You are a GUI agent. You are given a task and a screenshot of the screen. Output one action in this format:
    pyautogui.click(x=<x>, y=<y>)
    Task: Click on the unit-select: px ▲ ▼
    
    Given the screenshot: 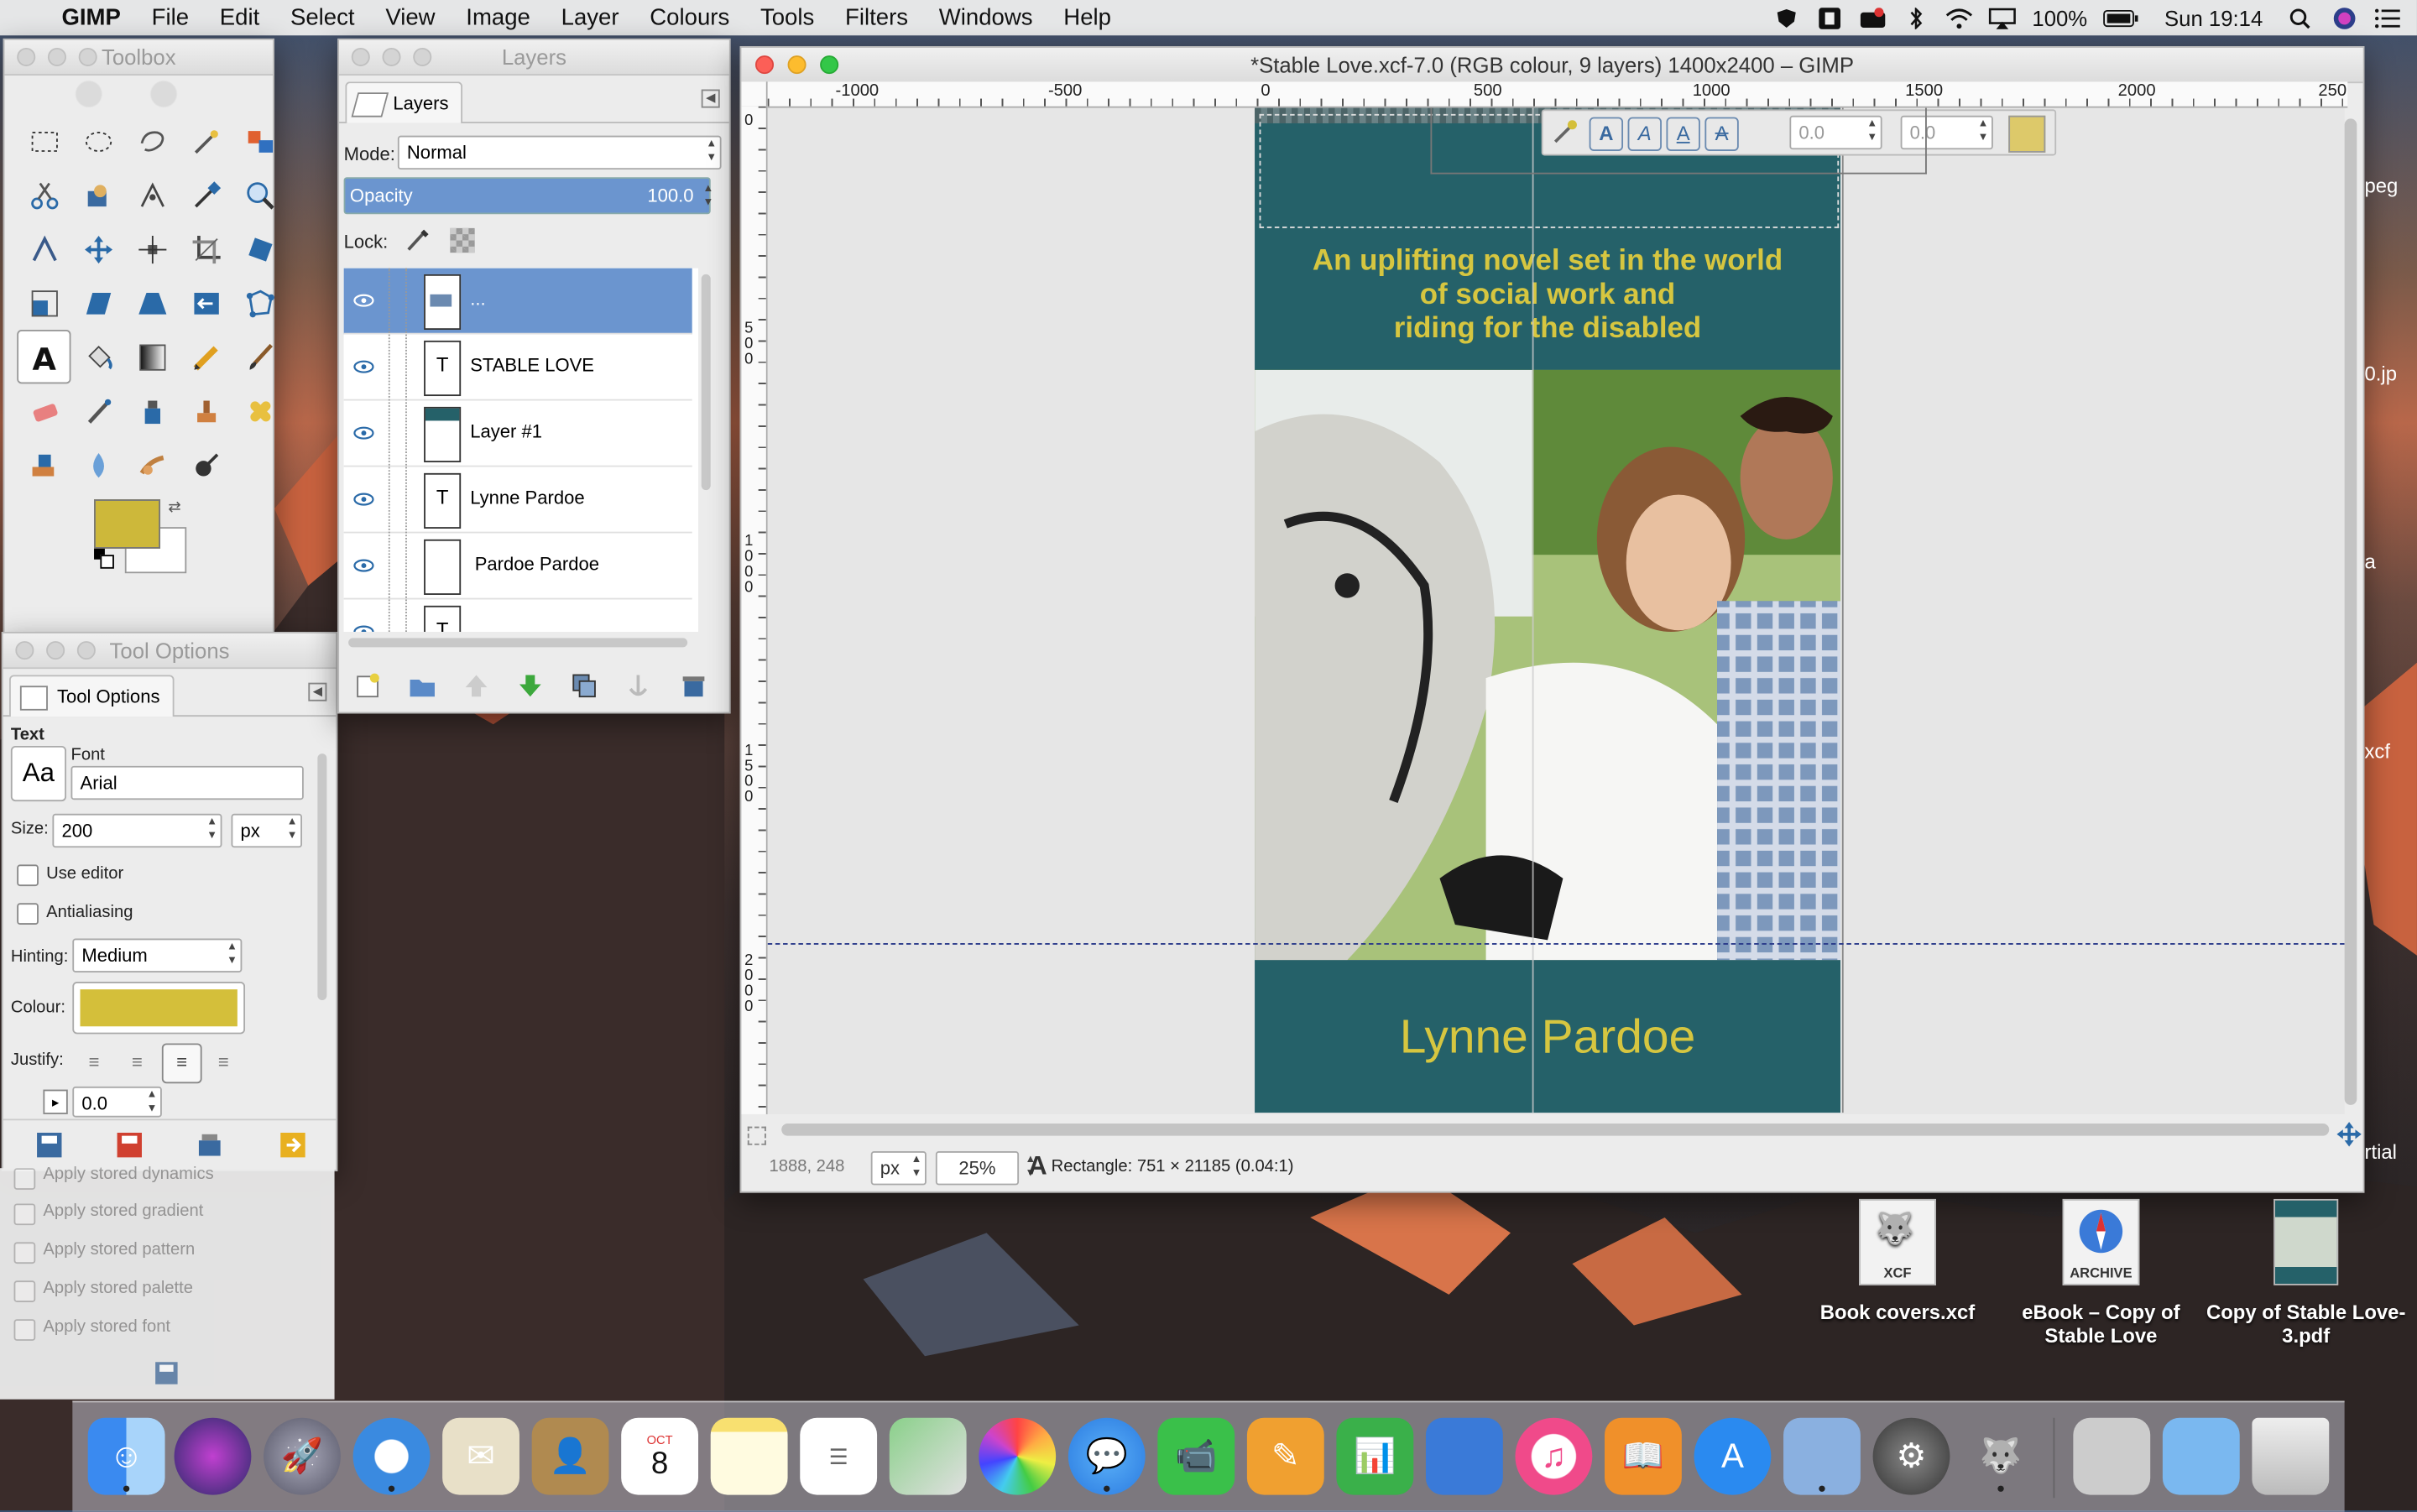 What is the action you would take?
    pyautogui.click(x=898, y=1169)
    